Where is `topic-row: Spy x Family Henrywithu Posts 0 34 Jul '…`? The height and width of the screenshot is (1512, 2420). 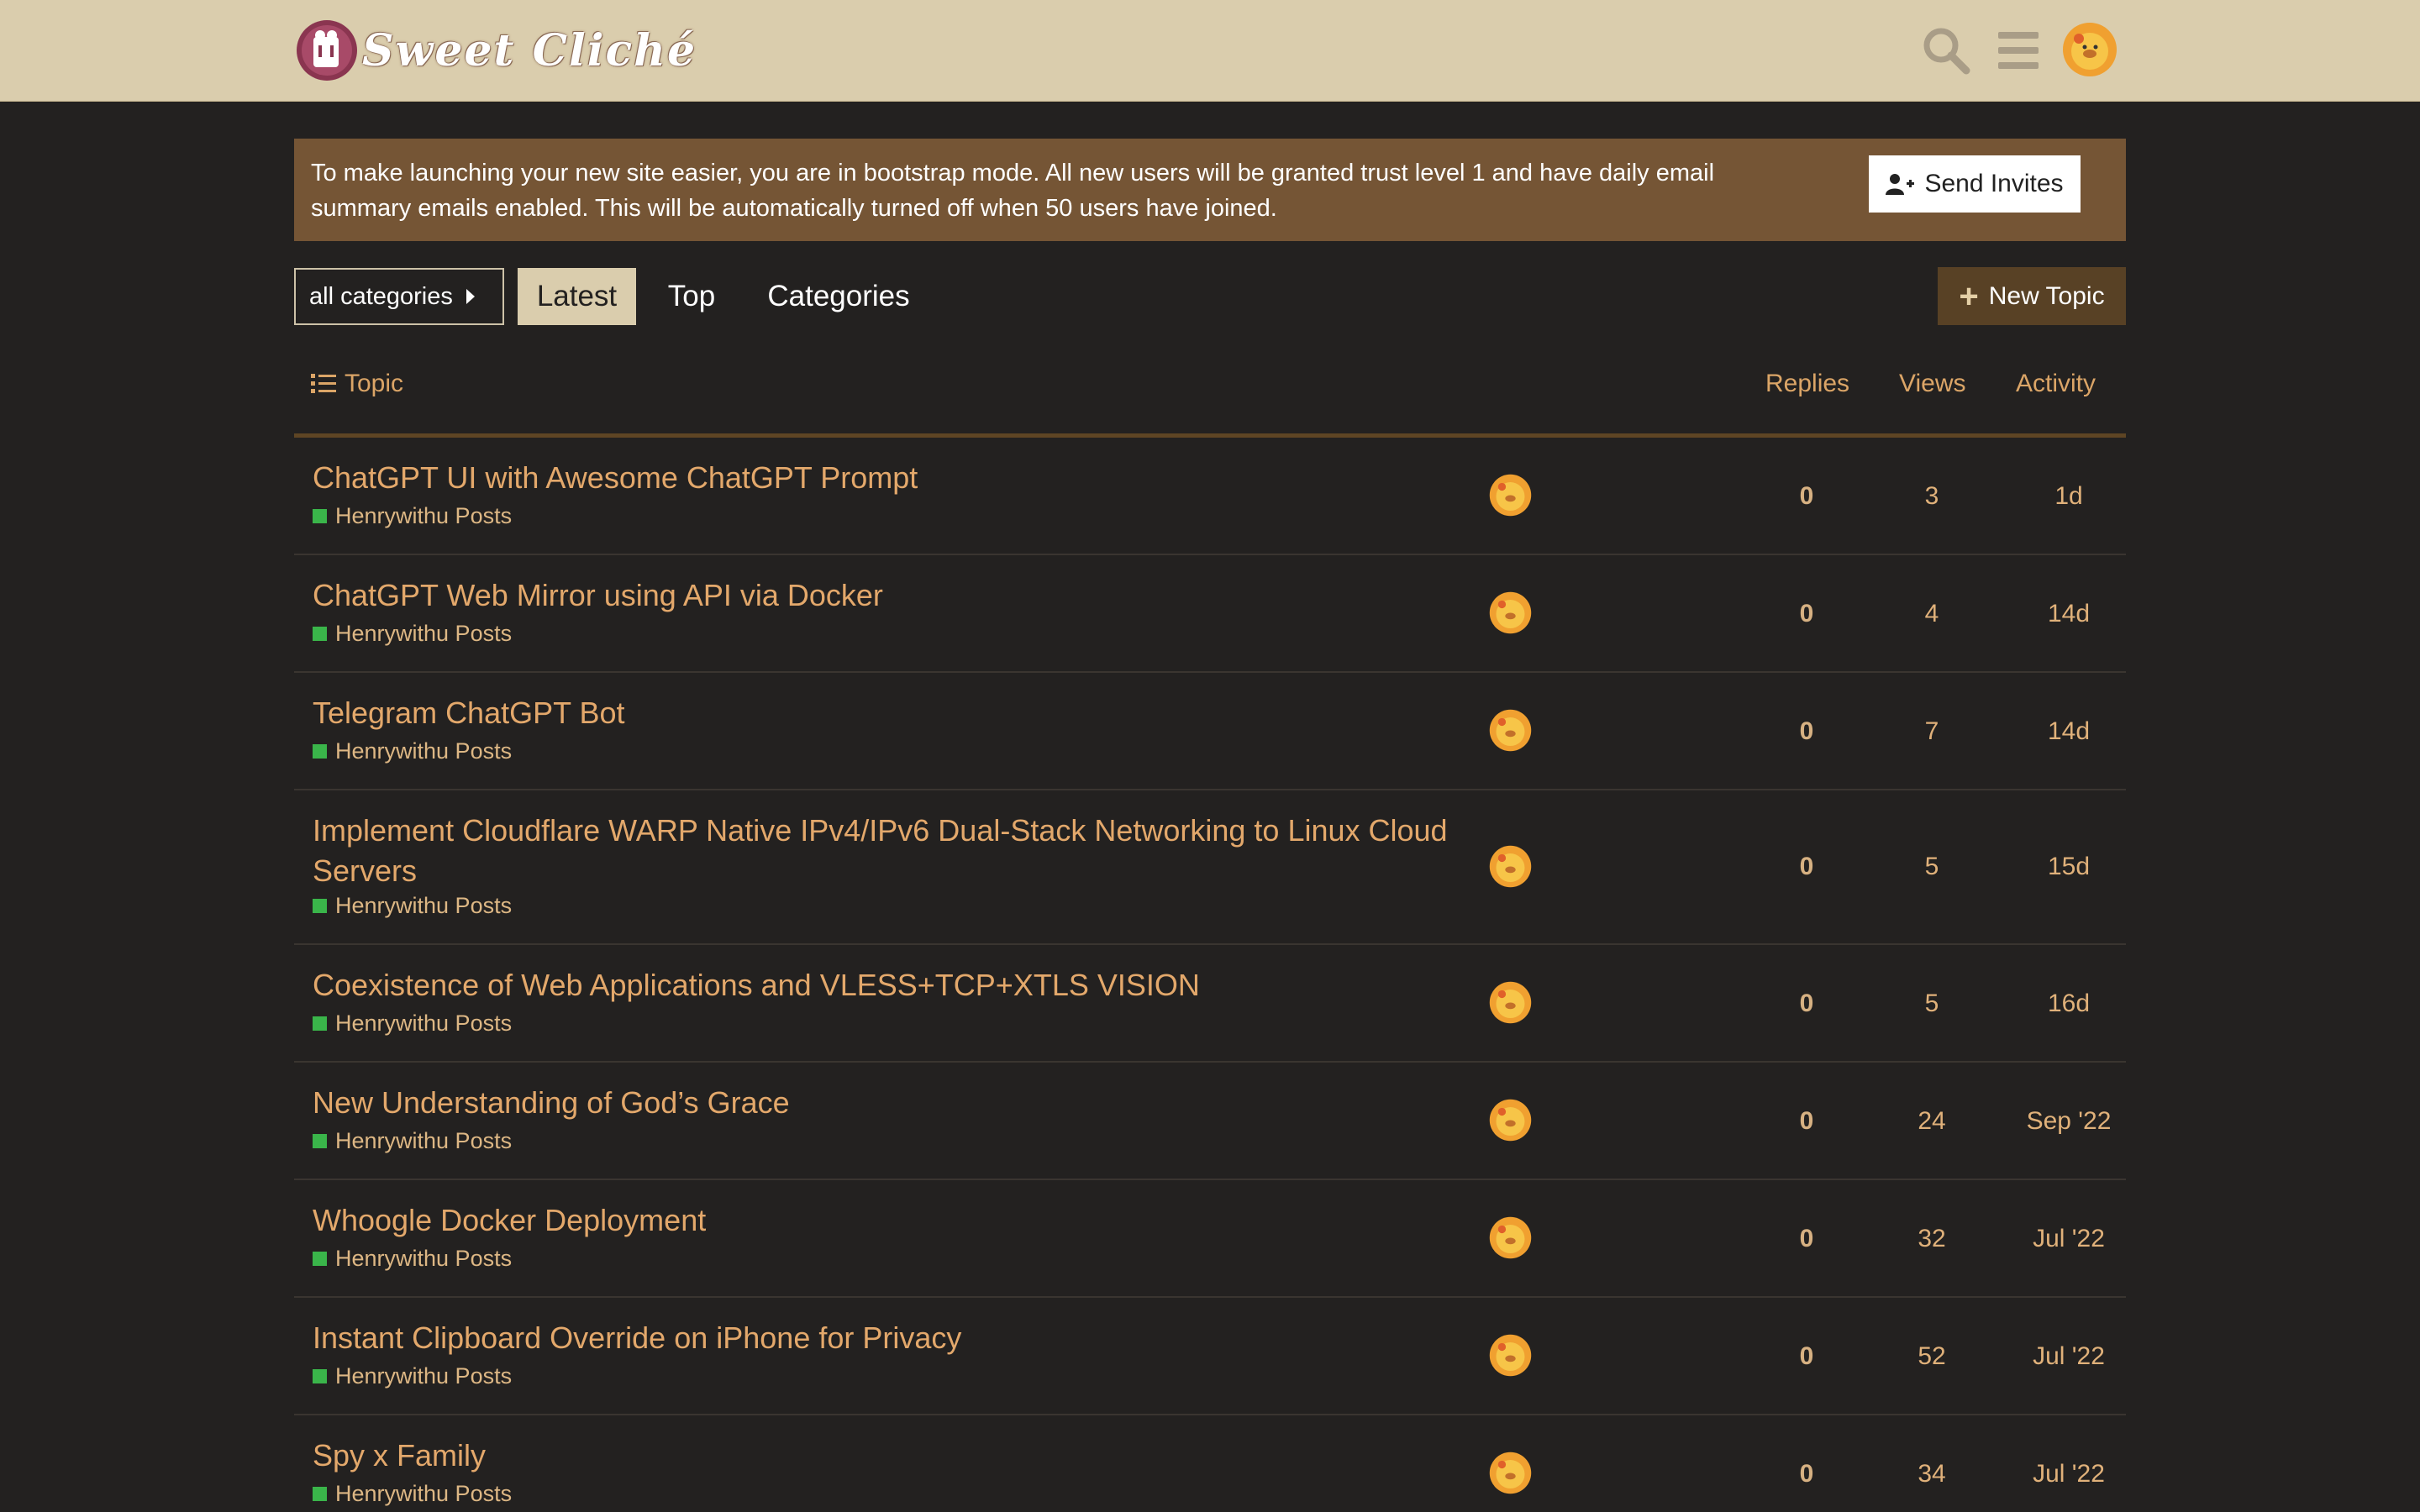
topic-row: Spy x Family Henrywithu Posts 0 34 Jul '… is located at coordinates (1210, 1463).